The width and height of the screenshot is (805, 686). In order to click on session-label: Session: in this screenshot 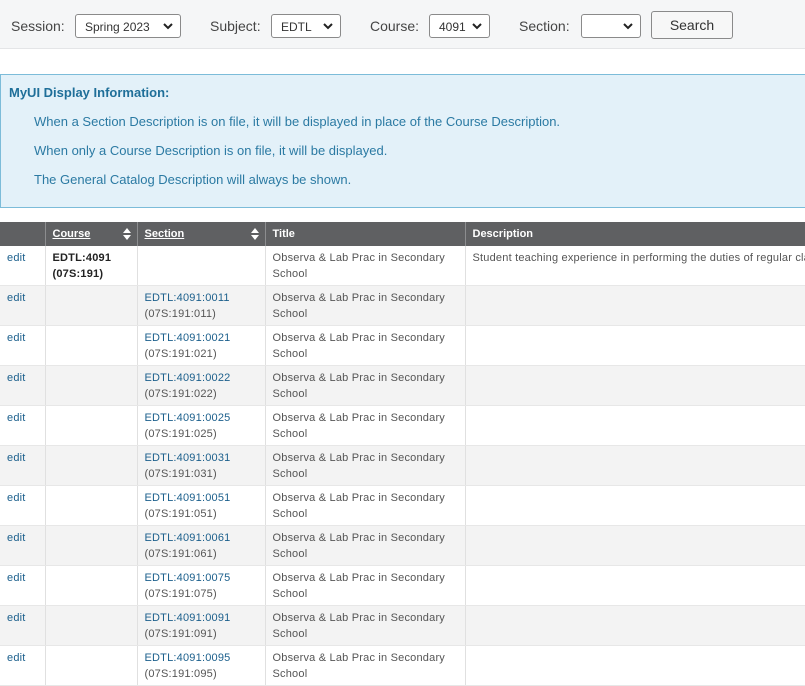, I will do `click(38, 26)`.